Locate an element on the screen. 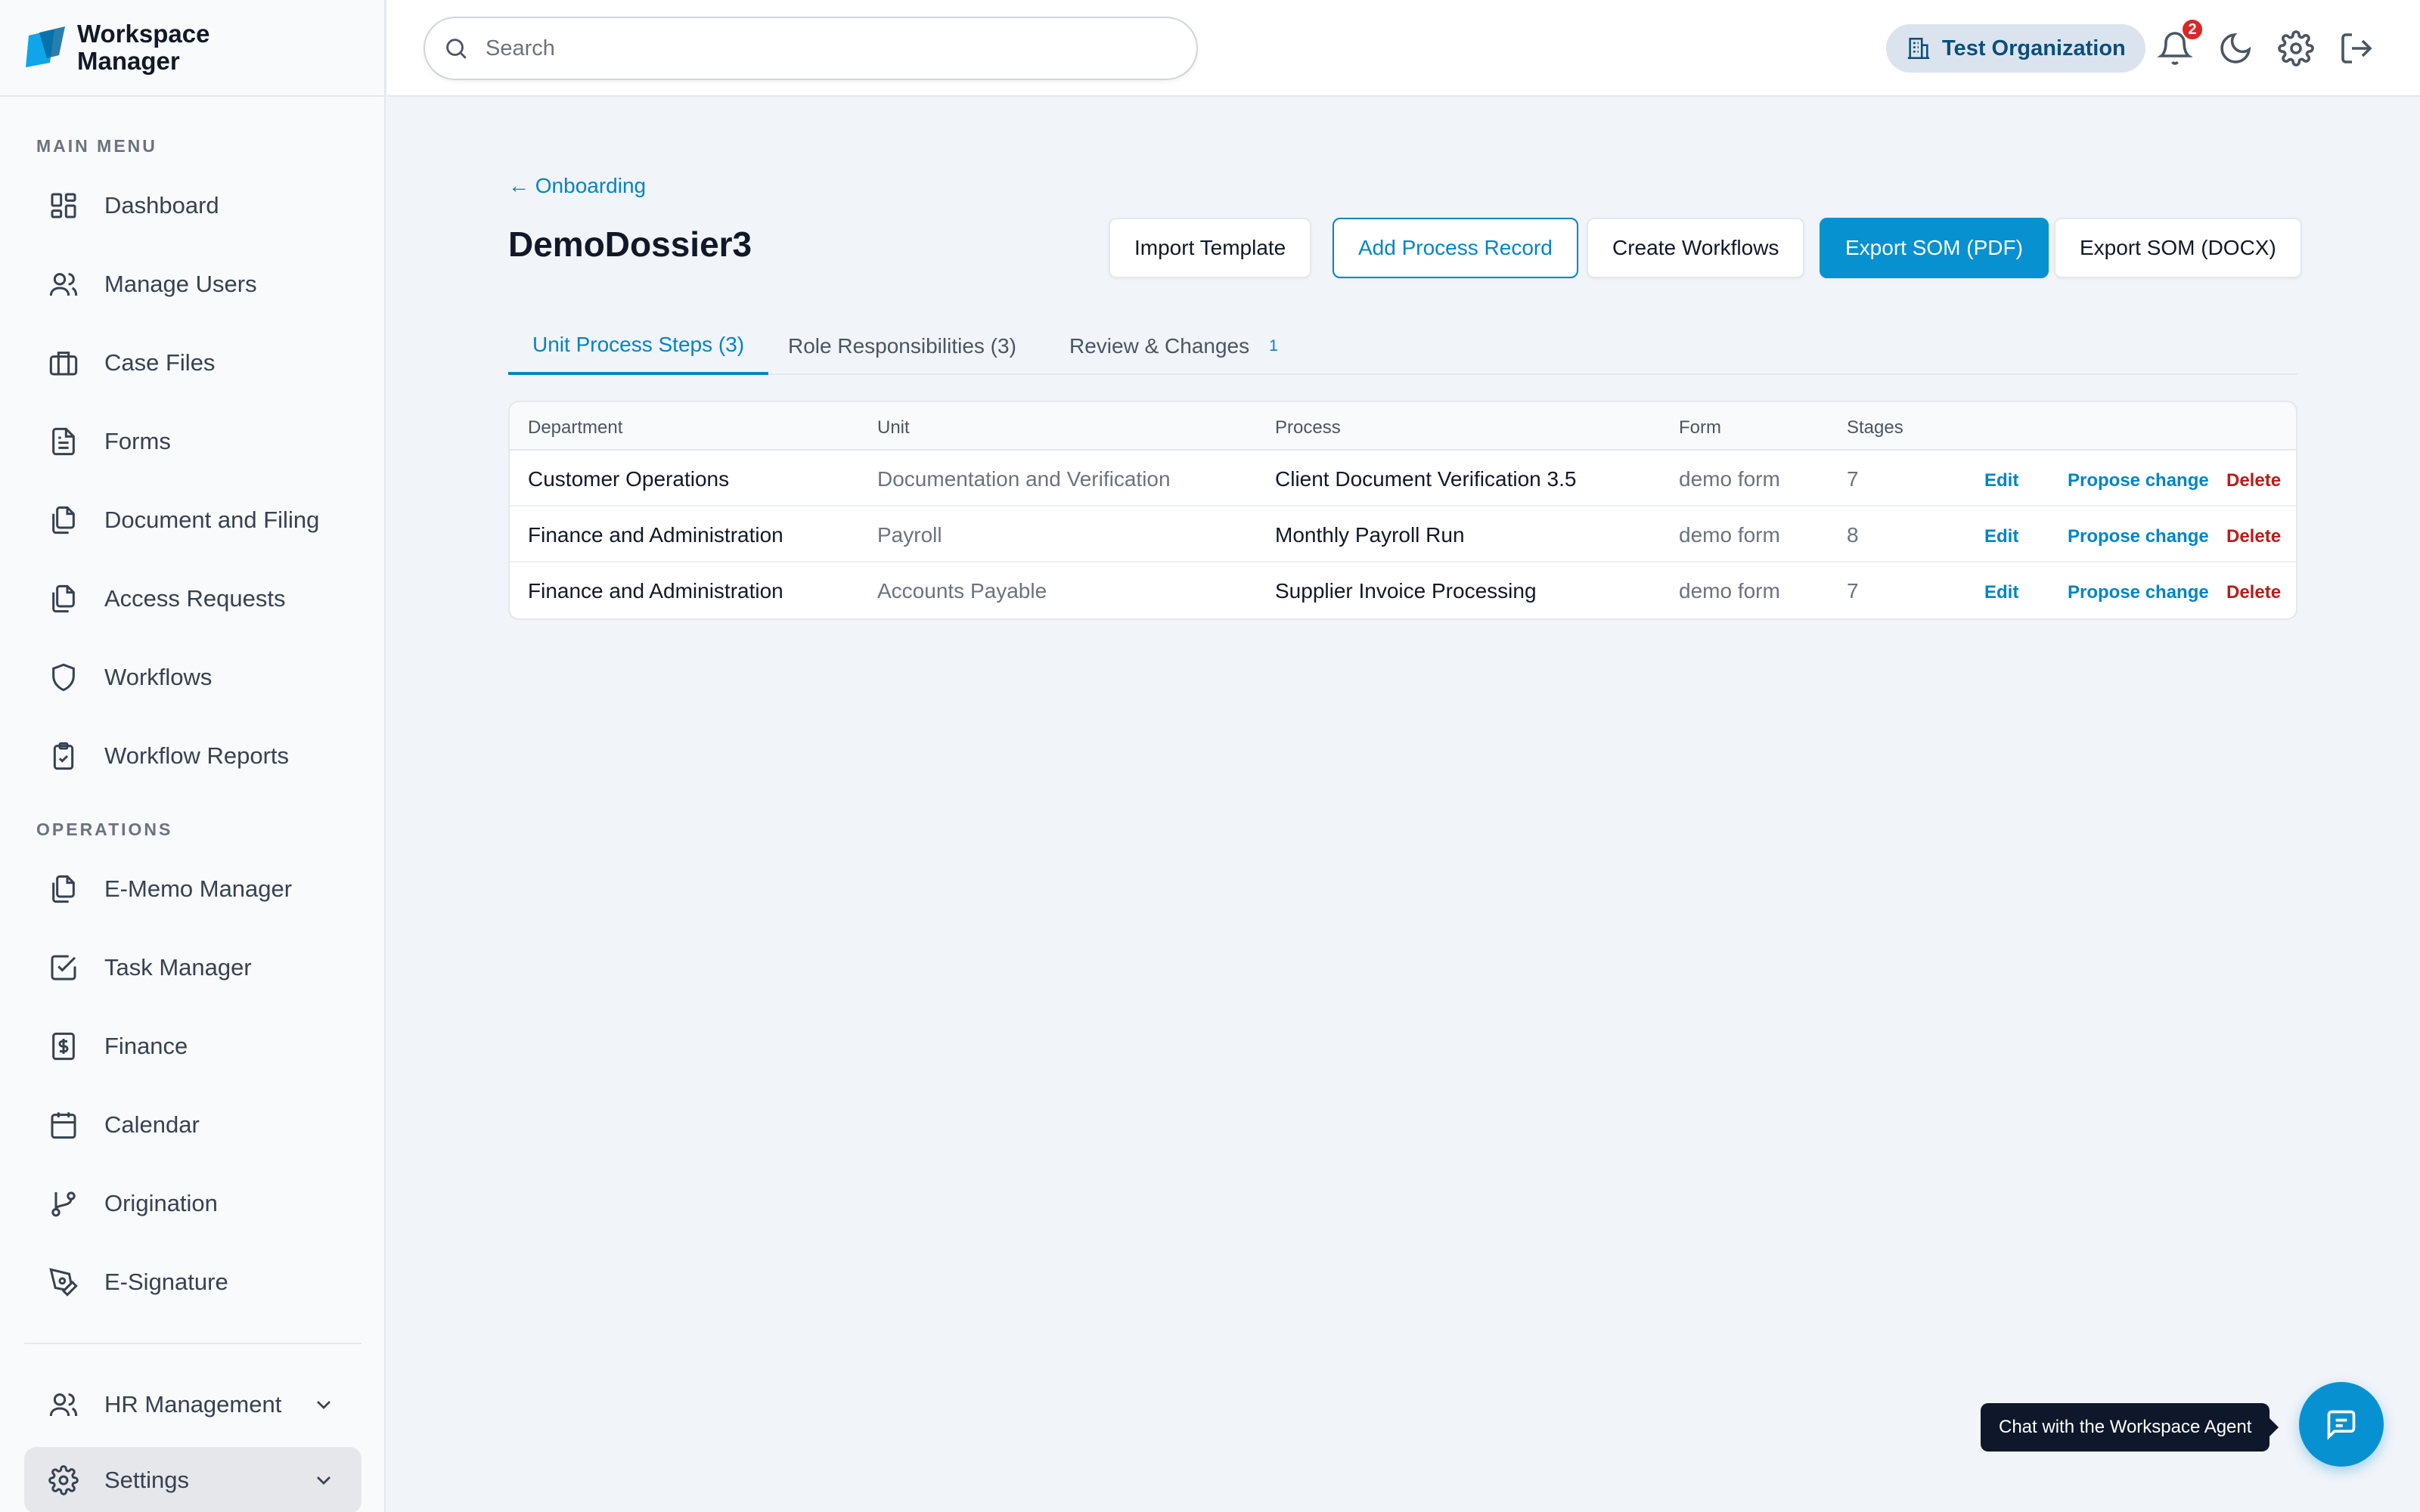  sidebar-item-access-requests: Access Requests is located at coordinates (192, 599).